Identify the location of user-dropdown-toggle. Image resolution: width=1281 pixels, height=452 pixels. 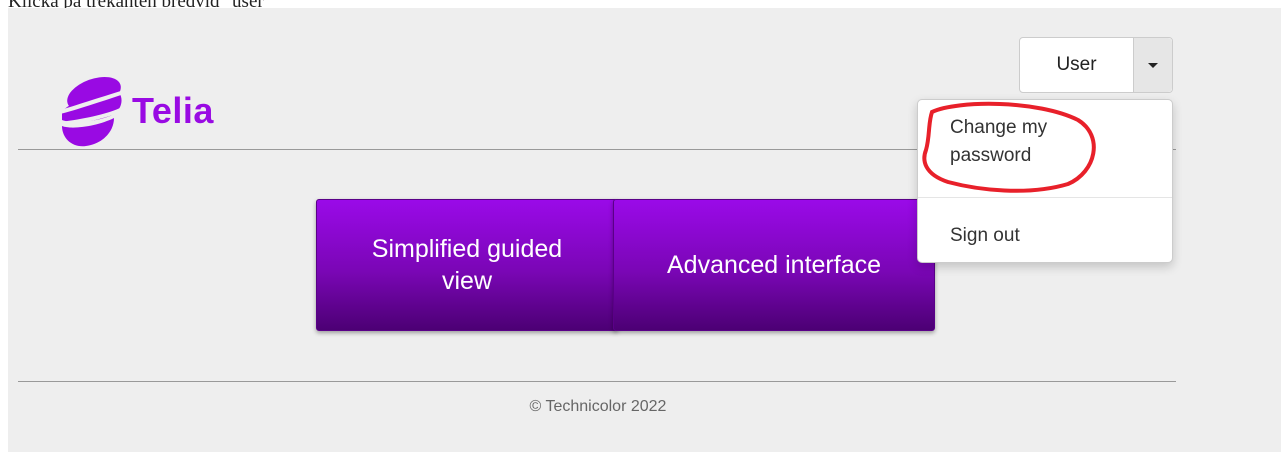
(1152, 65).